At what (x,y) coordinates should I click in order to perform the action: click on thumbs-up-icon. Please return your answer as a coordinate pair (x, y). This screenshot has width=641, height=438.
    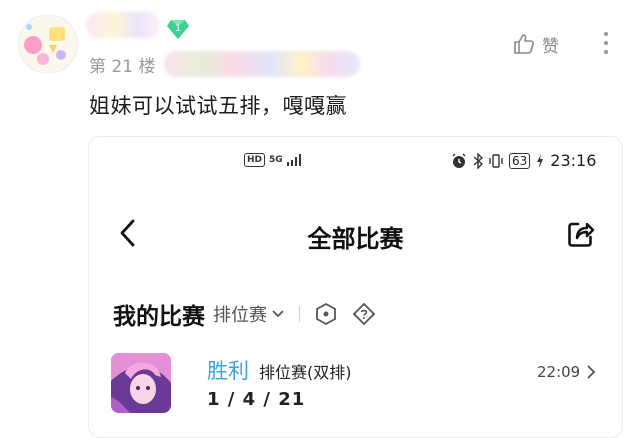
    Looking at the image, I should click on (524, 44).